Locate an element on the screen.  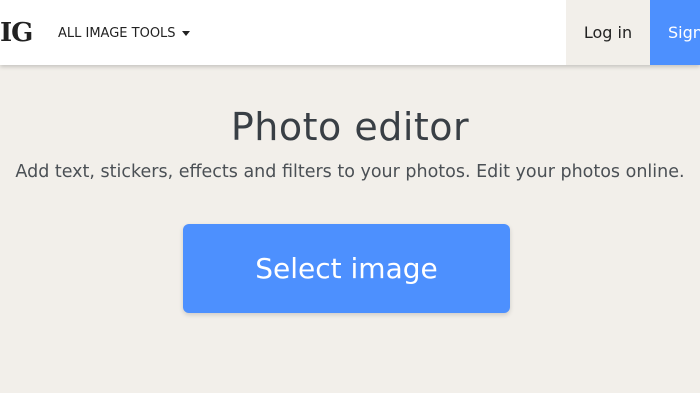
caret-down-icon is located at coordinates (185, 33).